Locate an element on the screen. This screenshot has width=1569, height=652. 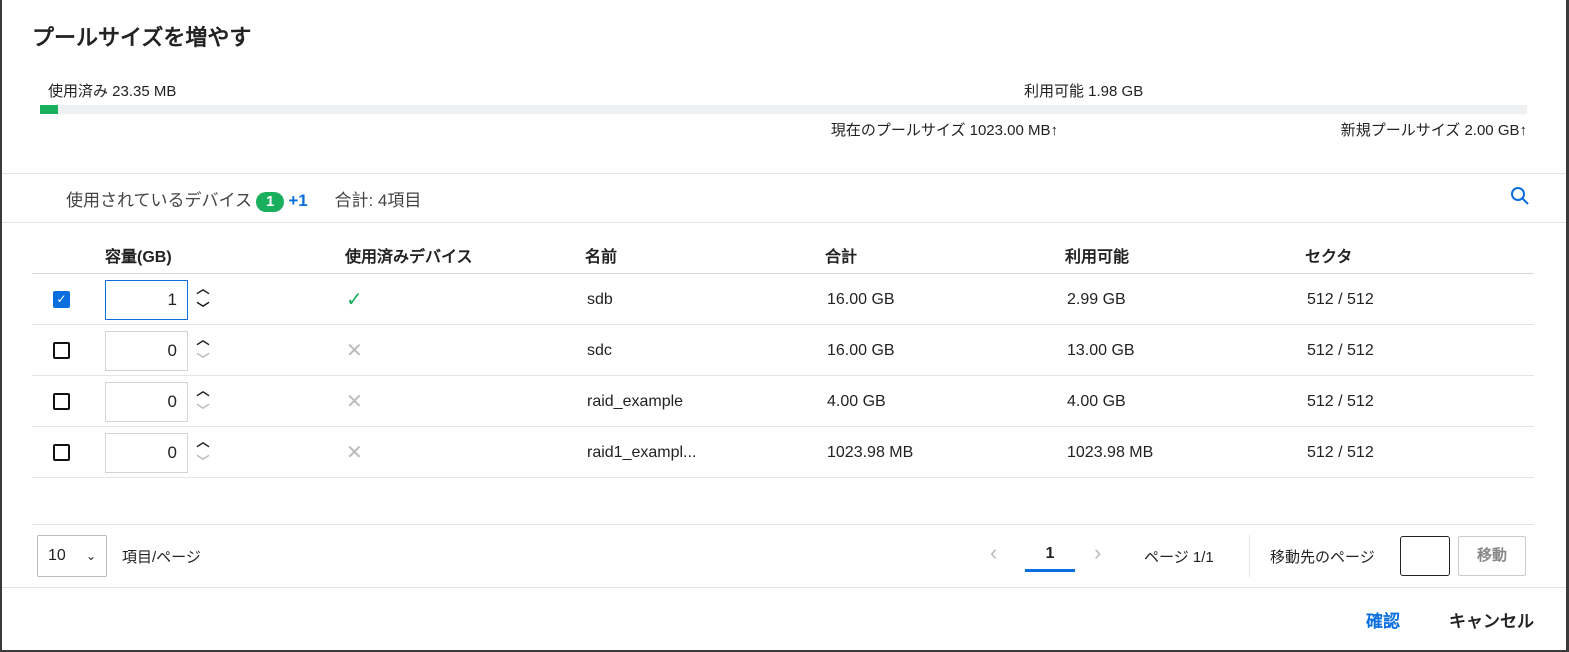
next-page-icon: › is located at coordinates (1097, 553).